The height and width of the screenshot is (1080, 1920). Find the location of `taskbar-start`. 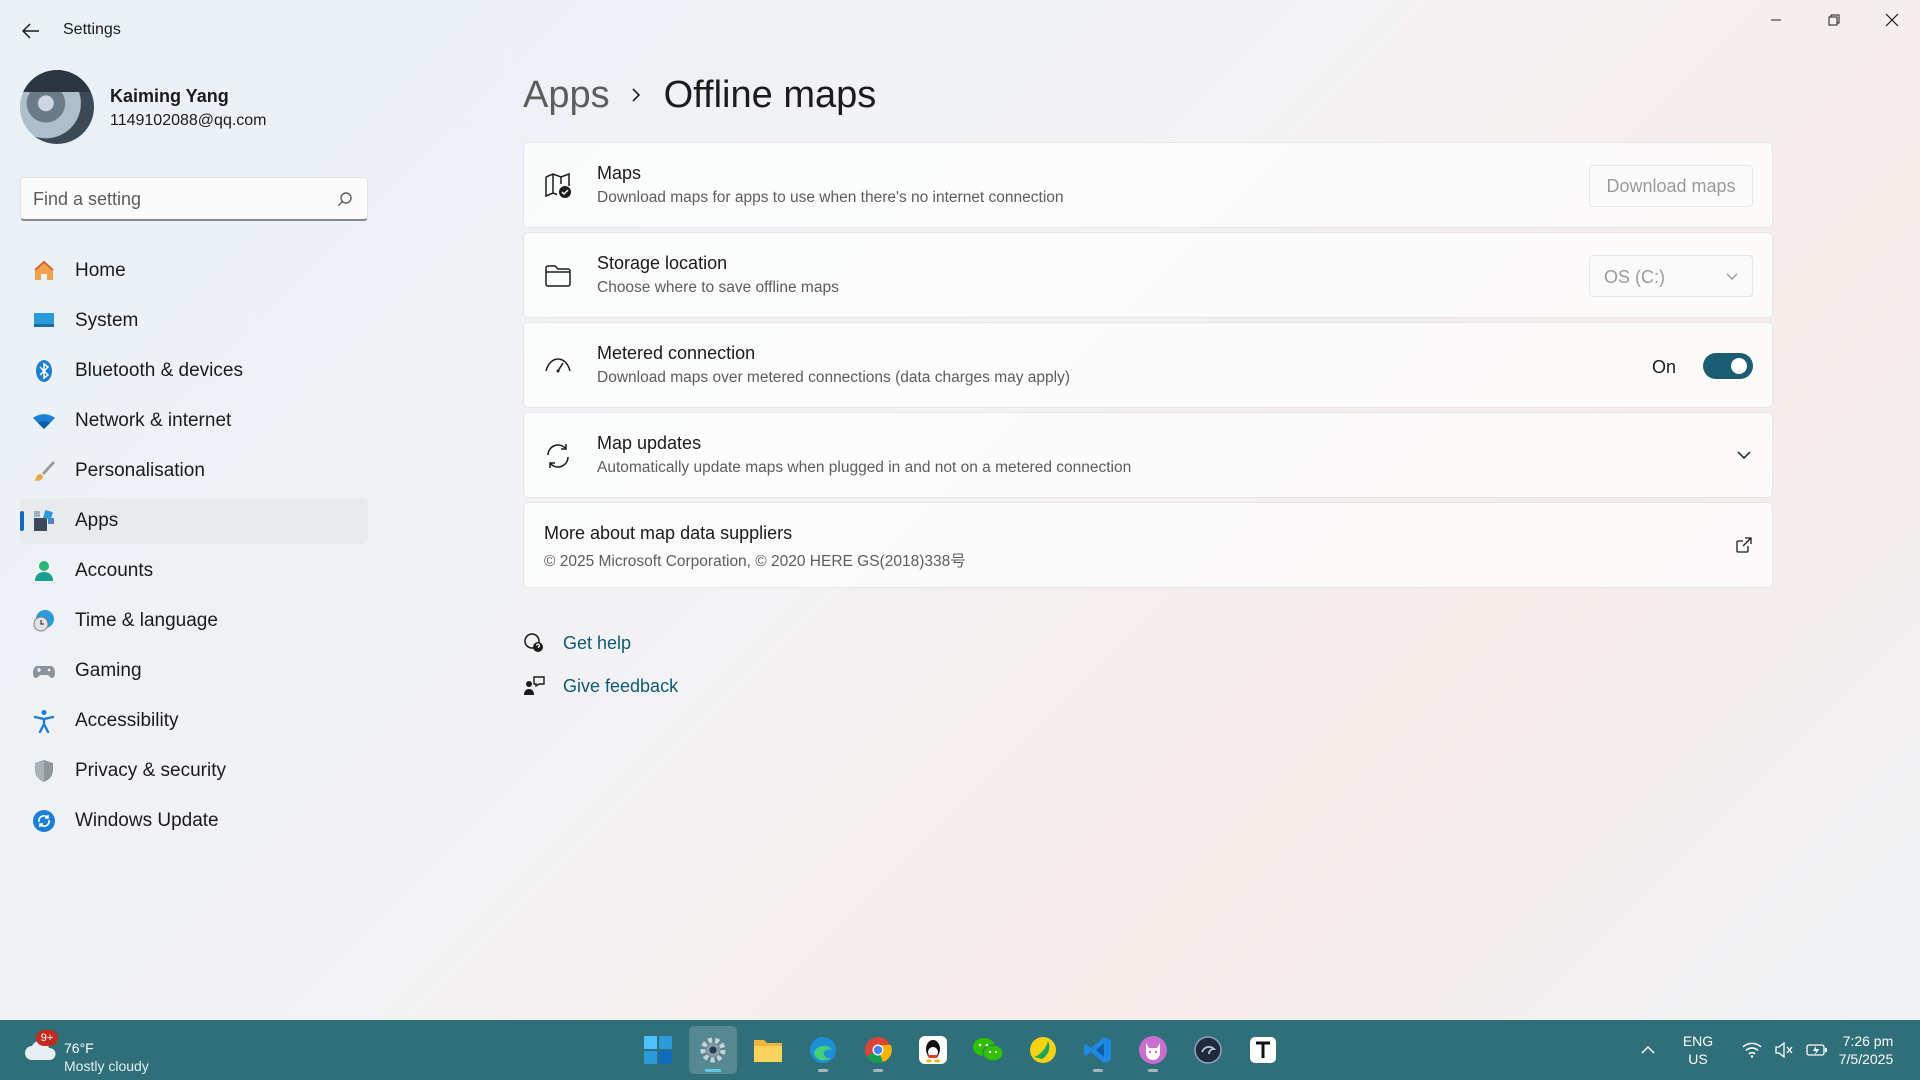

taskbar-start is located at coordinates (658, 1050).